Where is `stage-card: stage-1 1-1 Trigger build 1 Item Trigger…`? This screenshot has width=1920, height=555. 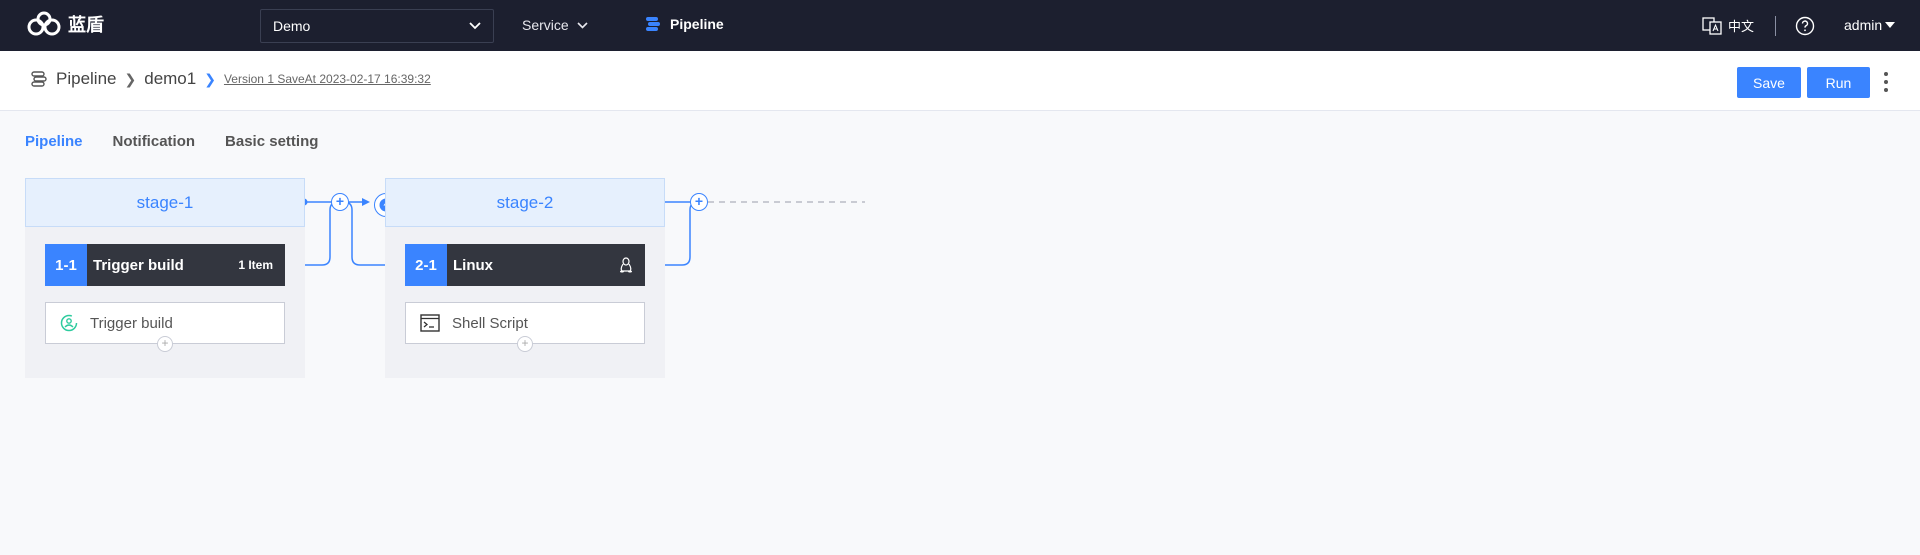
stage-card: stage-1 1-1 Trigger build 1 Item Trigger… is located at coordinates (165, 278).